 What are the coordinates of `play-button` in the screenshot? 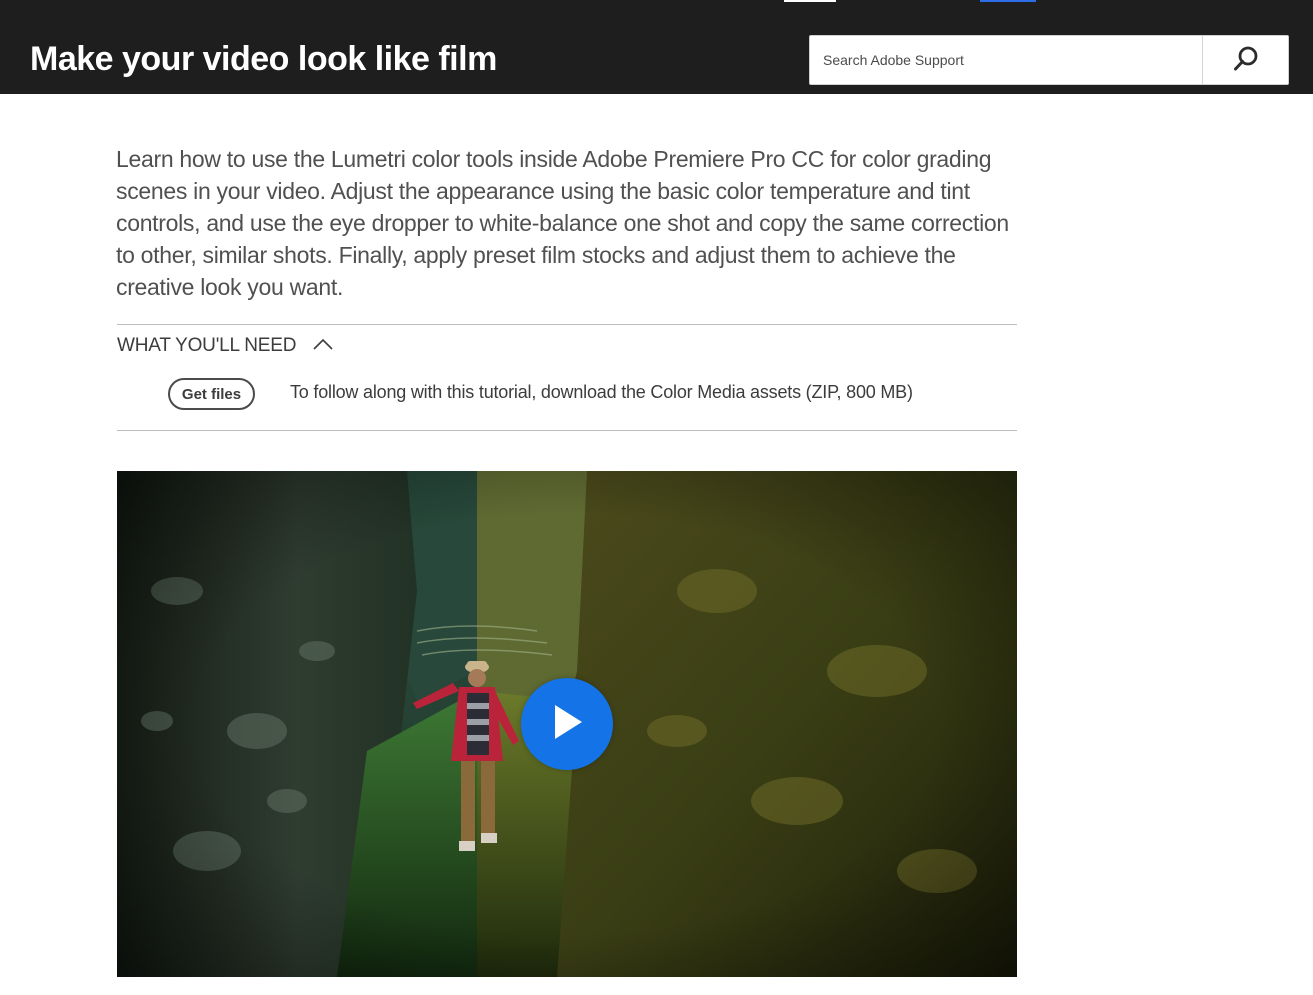 It's located at (567, 724).